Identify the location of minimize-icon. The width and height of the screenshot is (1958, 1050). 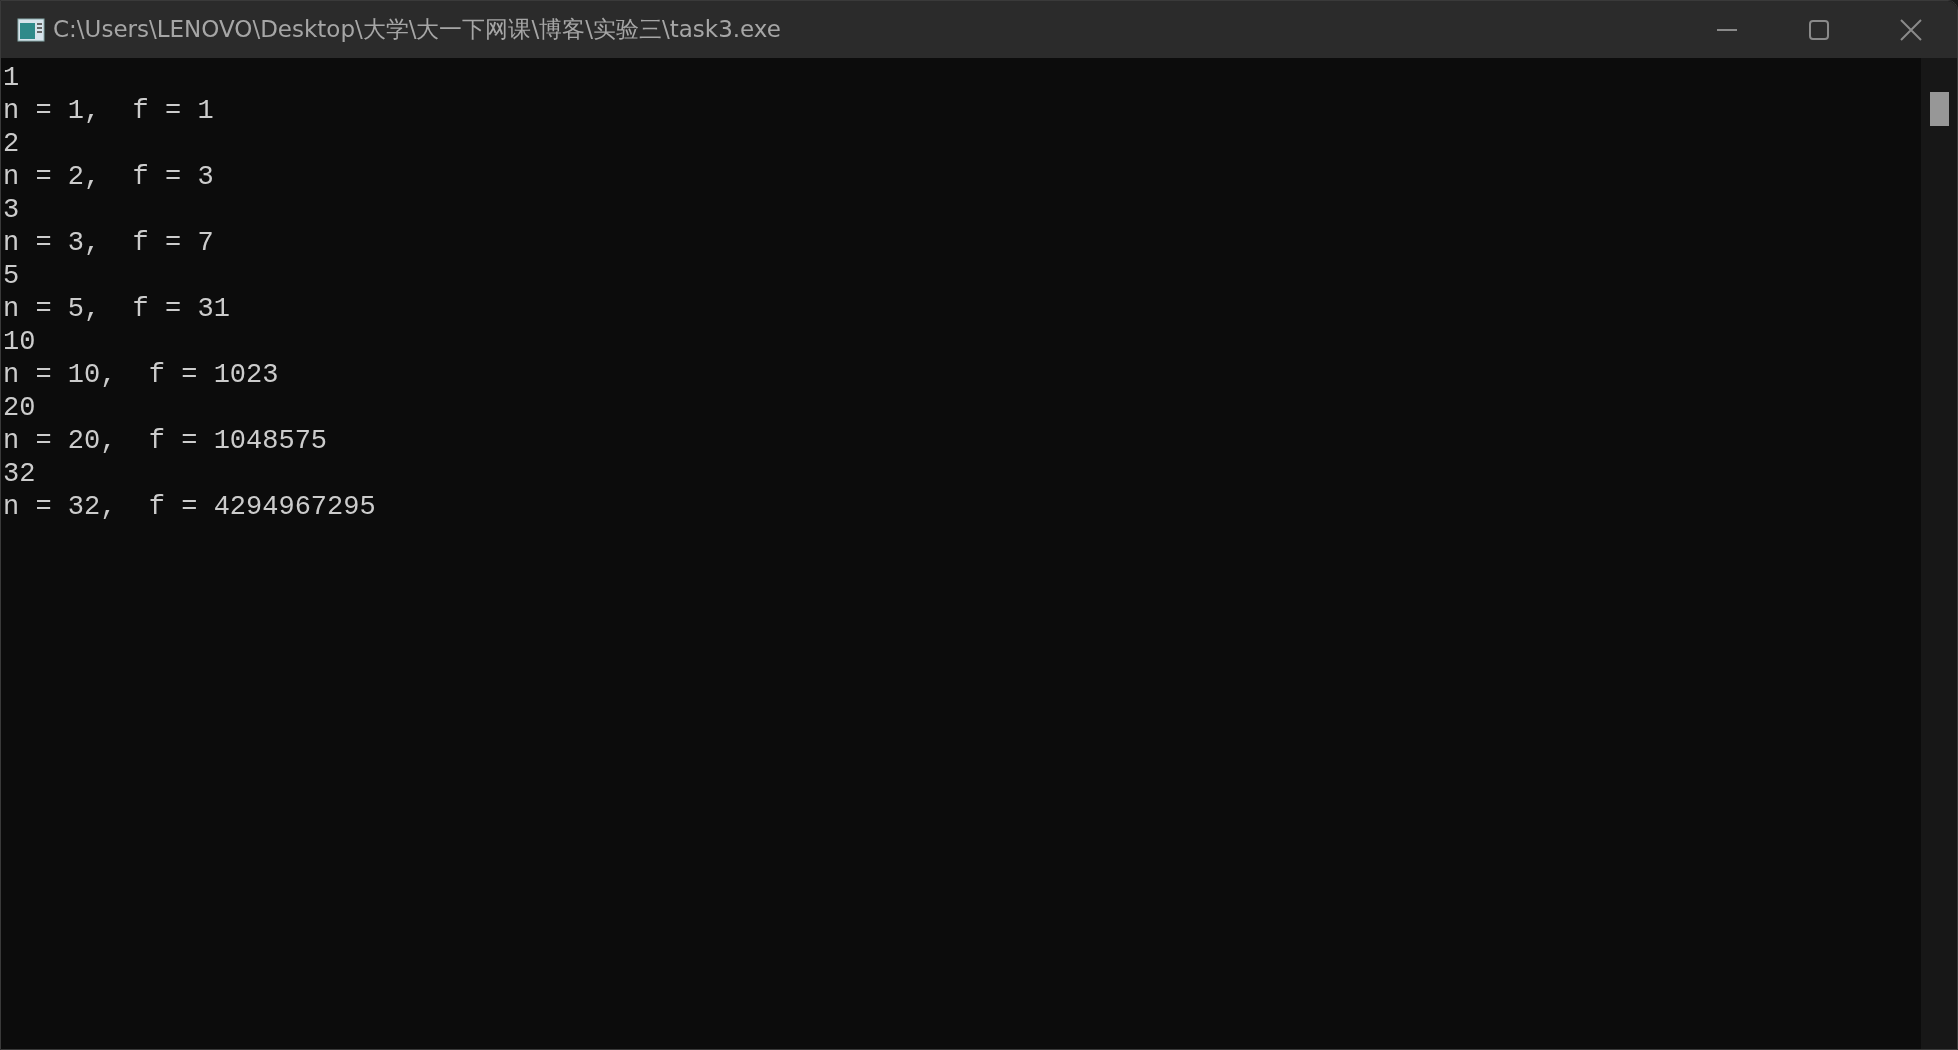
(1727, 29).